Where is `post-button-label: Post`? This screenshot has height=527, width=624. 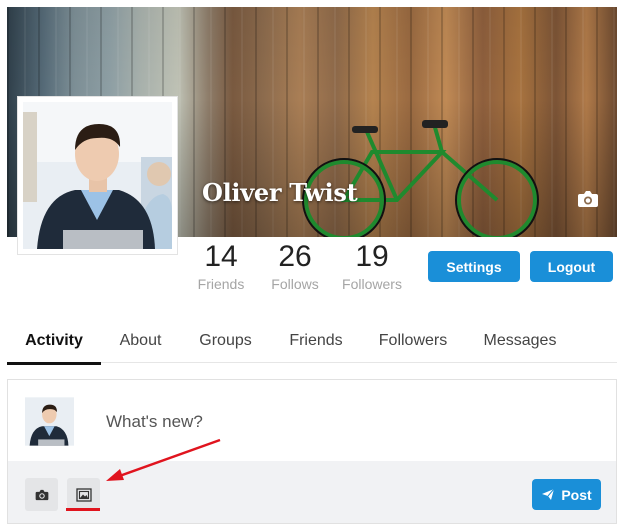 post-button-label: Post is located at coordinates (576, 494).